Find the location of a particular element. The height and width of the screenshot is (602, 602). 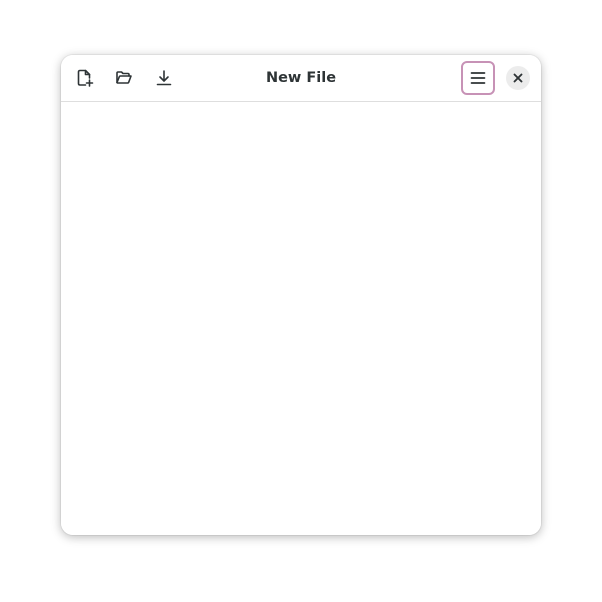

close-icon is located at coordinates (518, 78).